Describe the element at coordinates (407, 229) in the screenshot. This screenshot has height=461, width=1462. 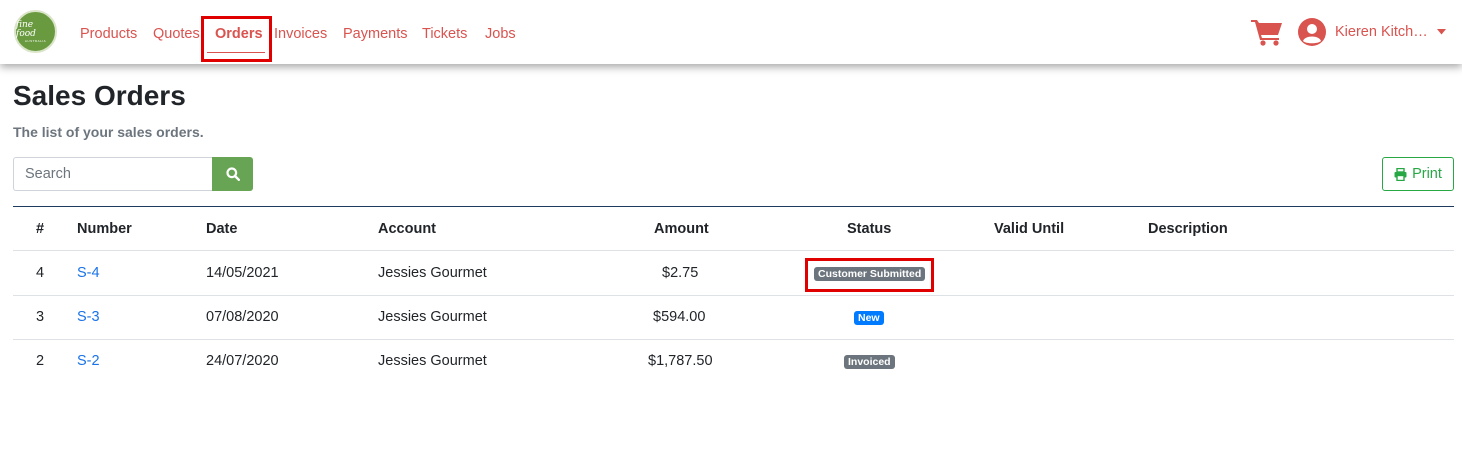
I see `col-header-account: Account` at that location.